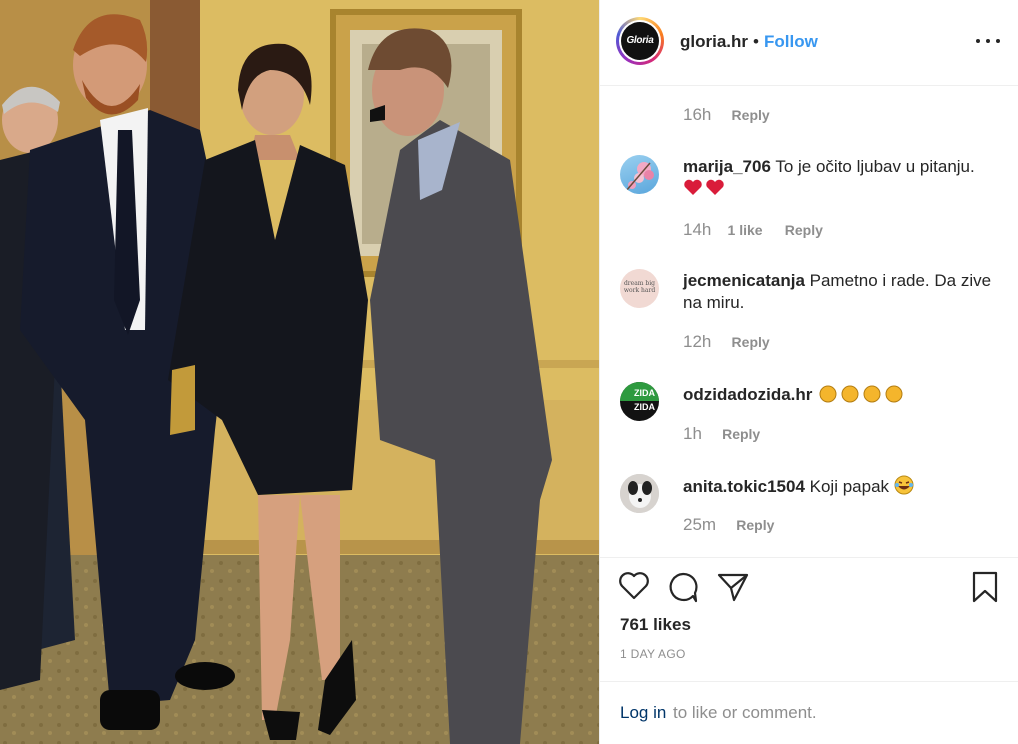 This screenshot has height=744, width=1018. I want to click on login-prompt-text: to like or comment., so click(745, 712).